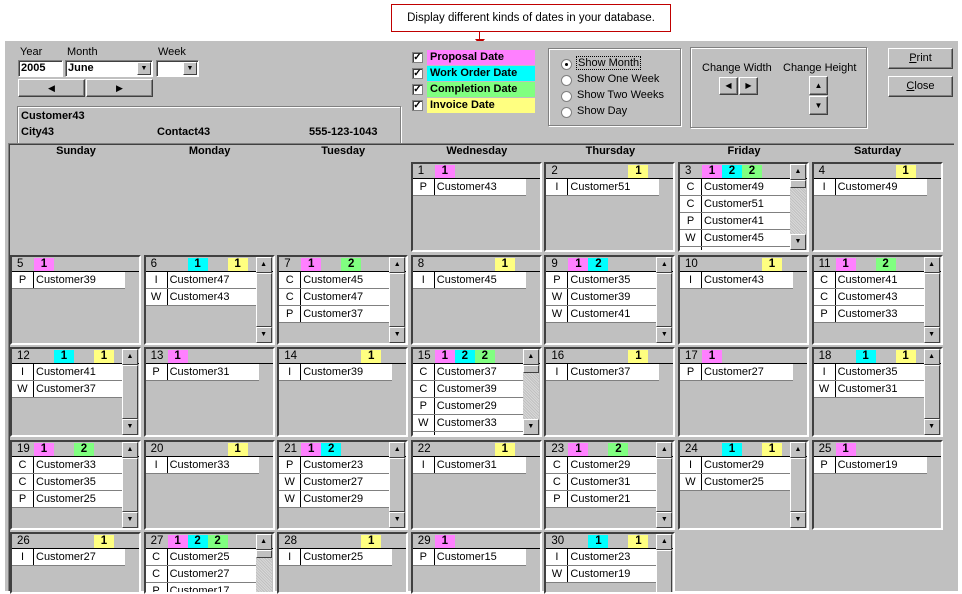  Describe the element at coordinates (417, 57) in the screenshot. I see `legend-checkbox-p: ✓` at that location.